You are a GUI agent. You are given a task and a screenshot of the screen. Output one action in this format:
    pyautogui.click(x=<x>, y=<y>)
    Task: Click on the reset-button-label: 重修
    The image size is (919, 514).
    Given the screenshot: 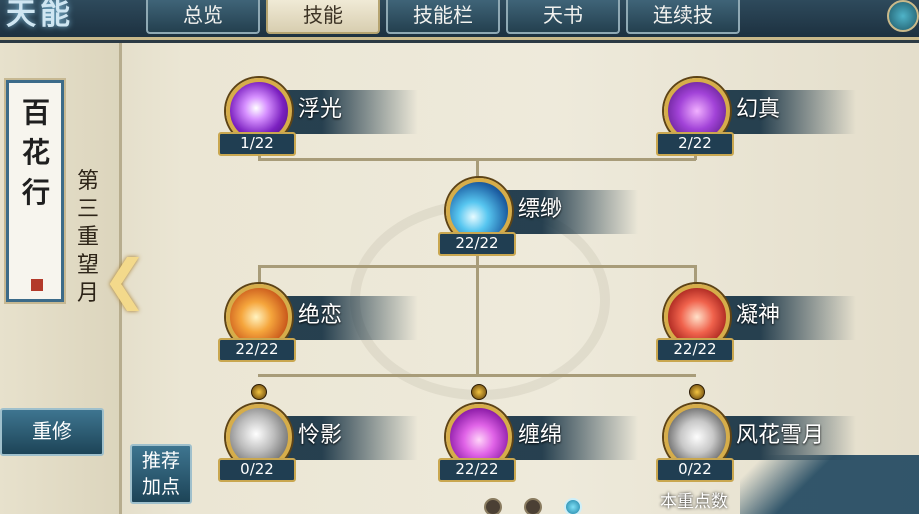 What is the action you would take?
    pyautogui.click(x=52, y=431)
    